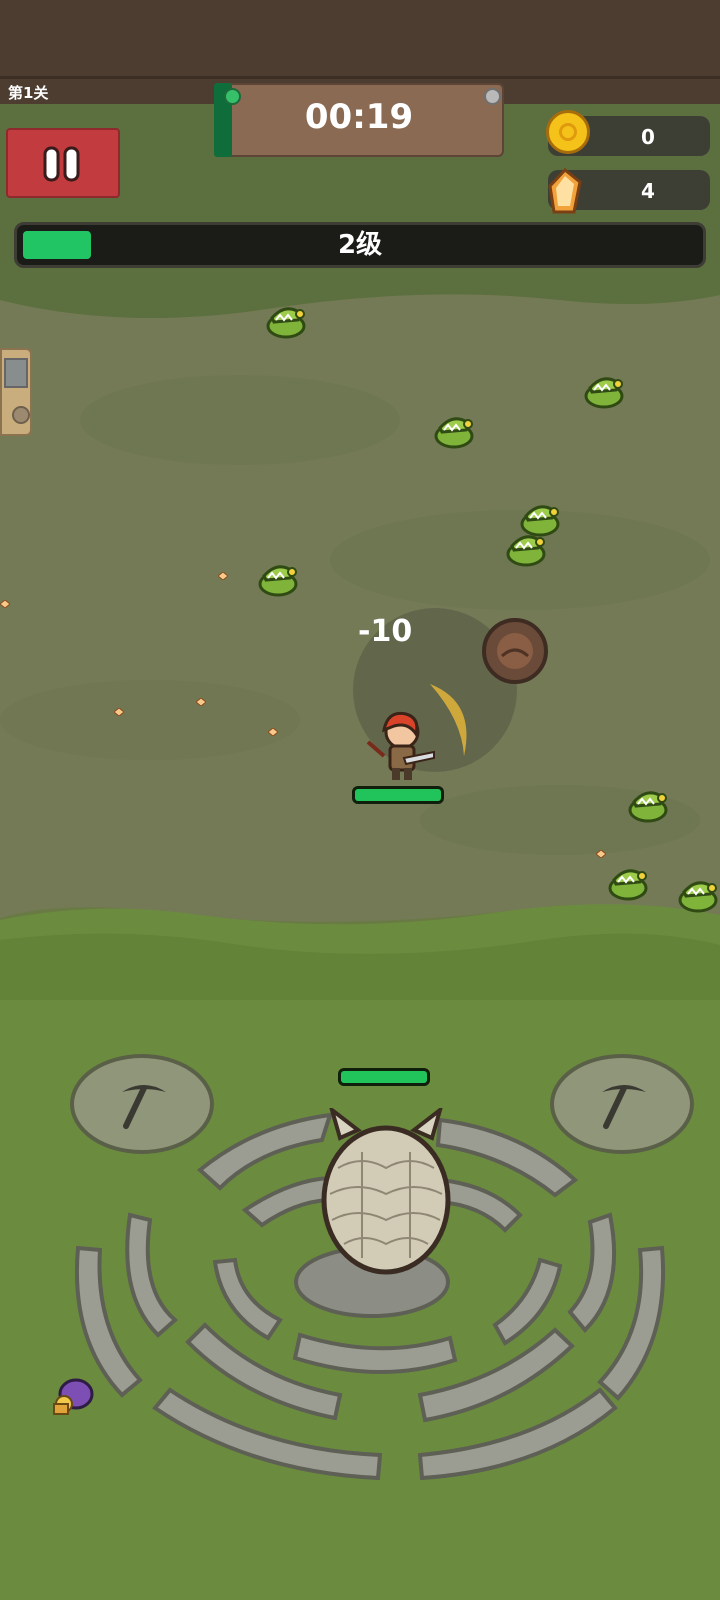 Image resolution: width=720 pixels, height=1600 pixels. I want to click on hooded-helper, so click(73, 1396).